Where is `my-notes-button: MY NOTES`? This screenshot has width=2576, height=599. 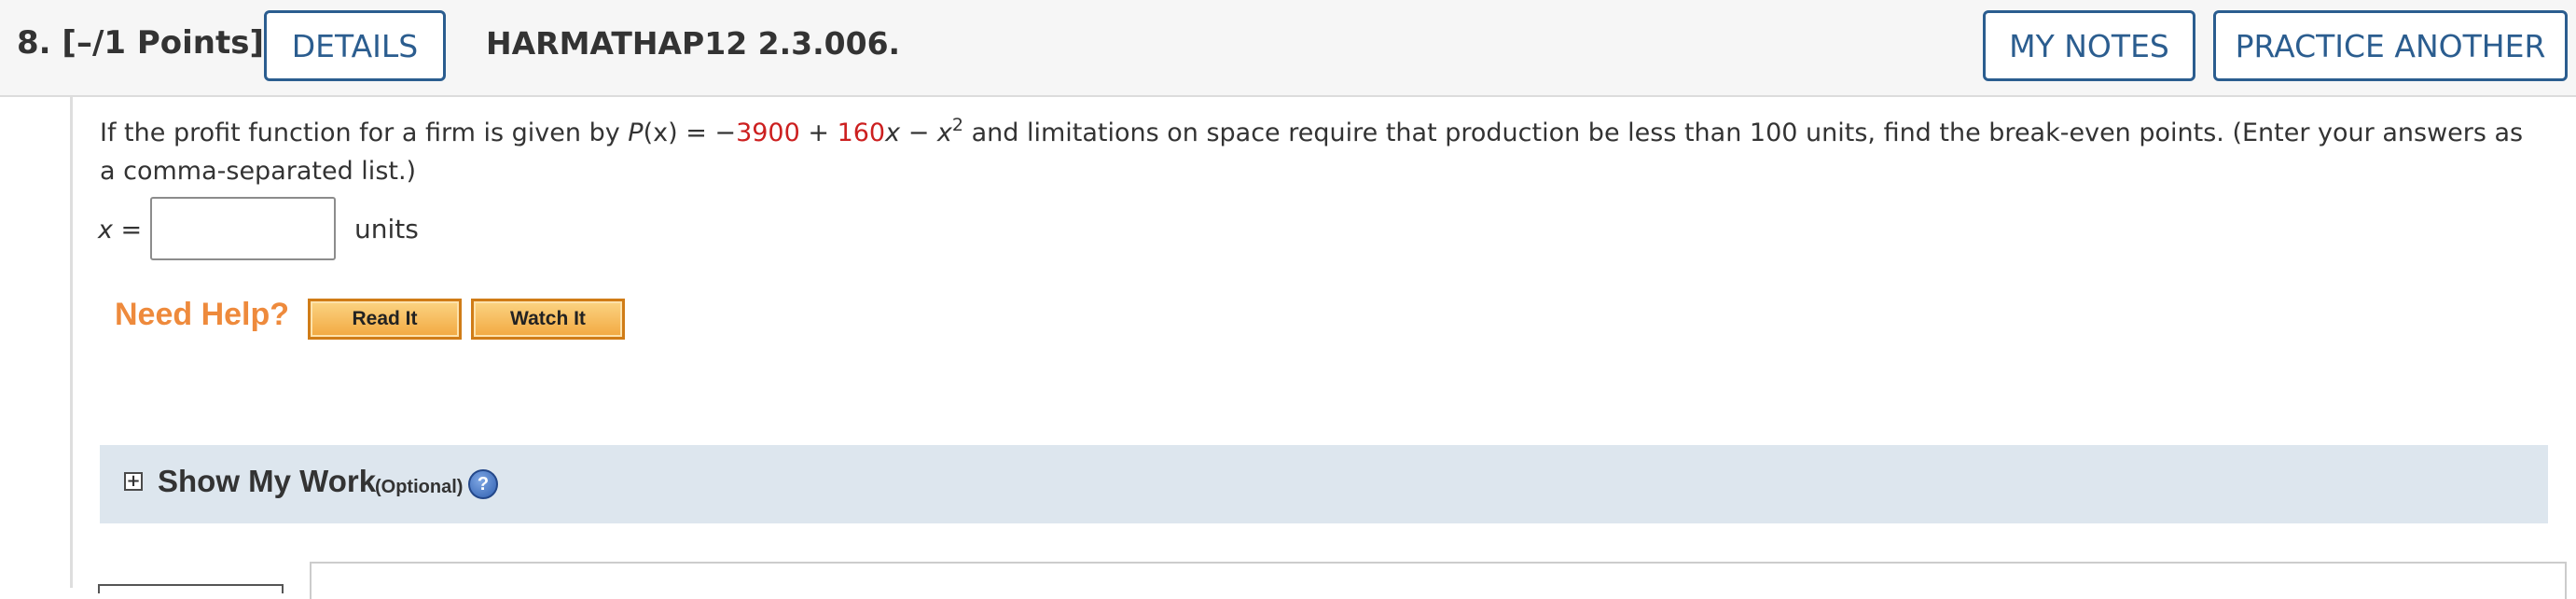
my-notes-button: MY NOTES is located at coordinates (2089, 45).